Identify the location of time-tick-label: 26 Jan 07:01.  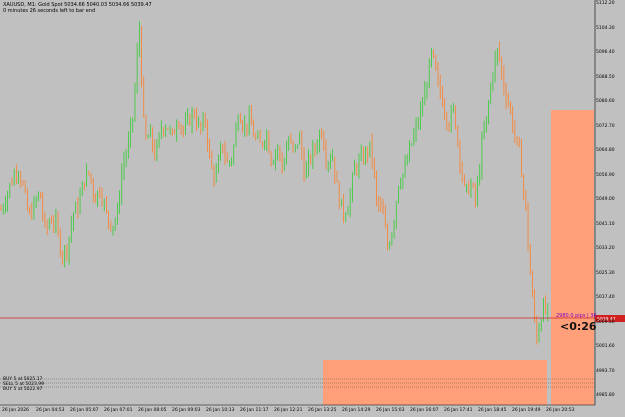
(118, 410).